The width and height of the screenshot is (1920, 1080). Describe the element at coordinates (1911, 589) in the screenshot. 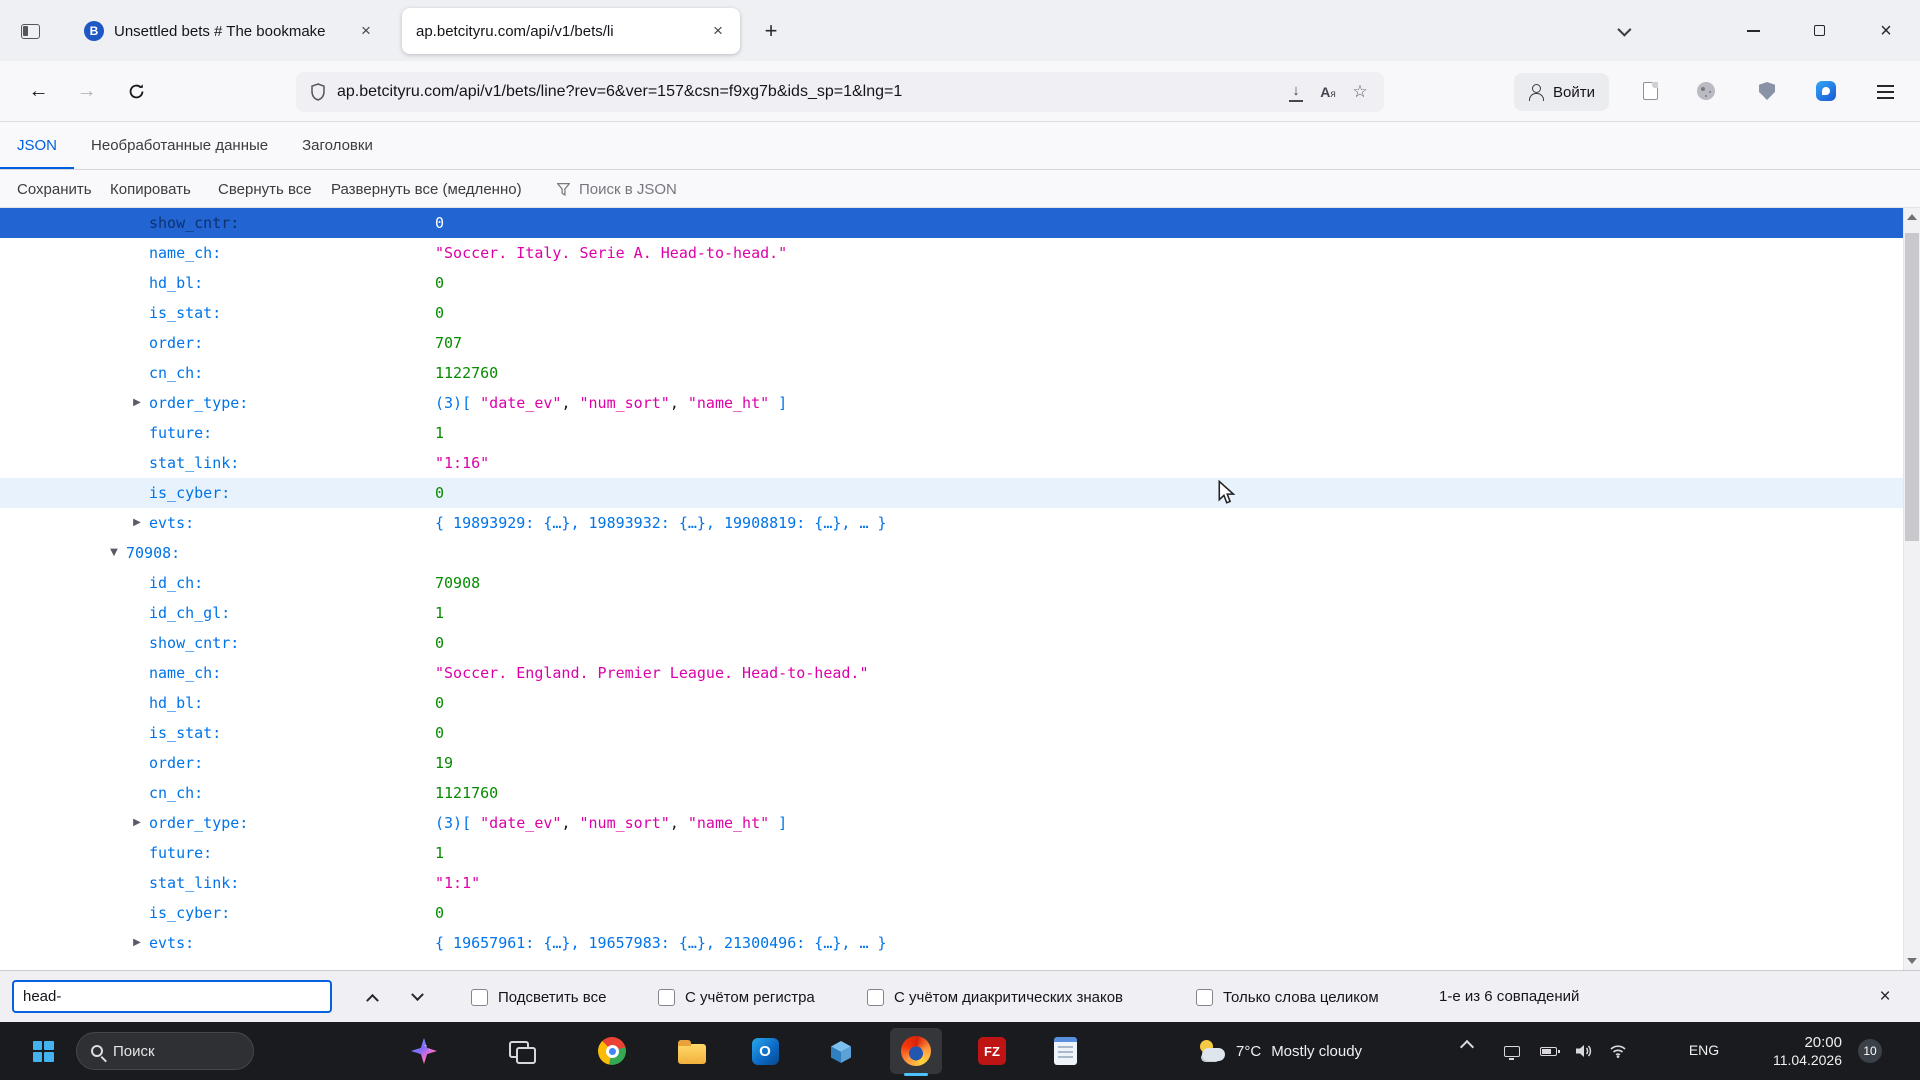

I see `vertical-scrollbar` at that location.